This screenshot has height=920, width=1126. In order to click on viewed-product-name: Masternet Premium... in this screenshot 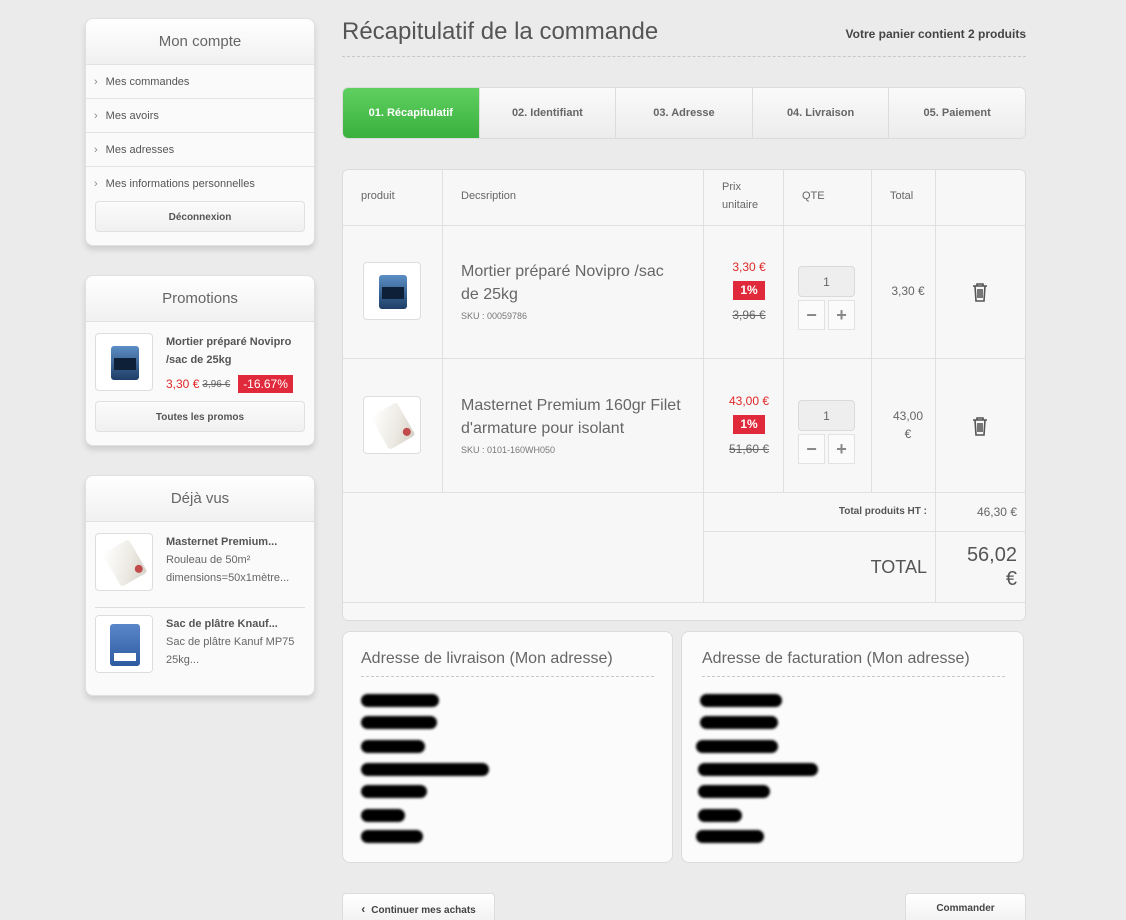, I will do `click(221, 542)`.